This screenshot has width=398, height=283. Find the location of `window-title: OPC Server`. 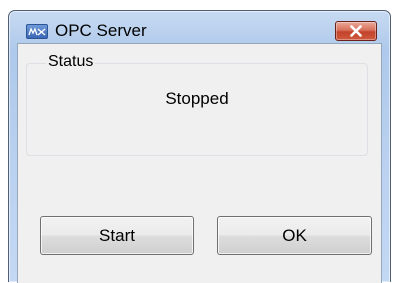

window-title: OPC Server is located at coordinates (101, 30).